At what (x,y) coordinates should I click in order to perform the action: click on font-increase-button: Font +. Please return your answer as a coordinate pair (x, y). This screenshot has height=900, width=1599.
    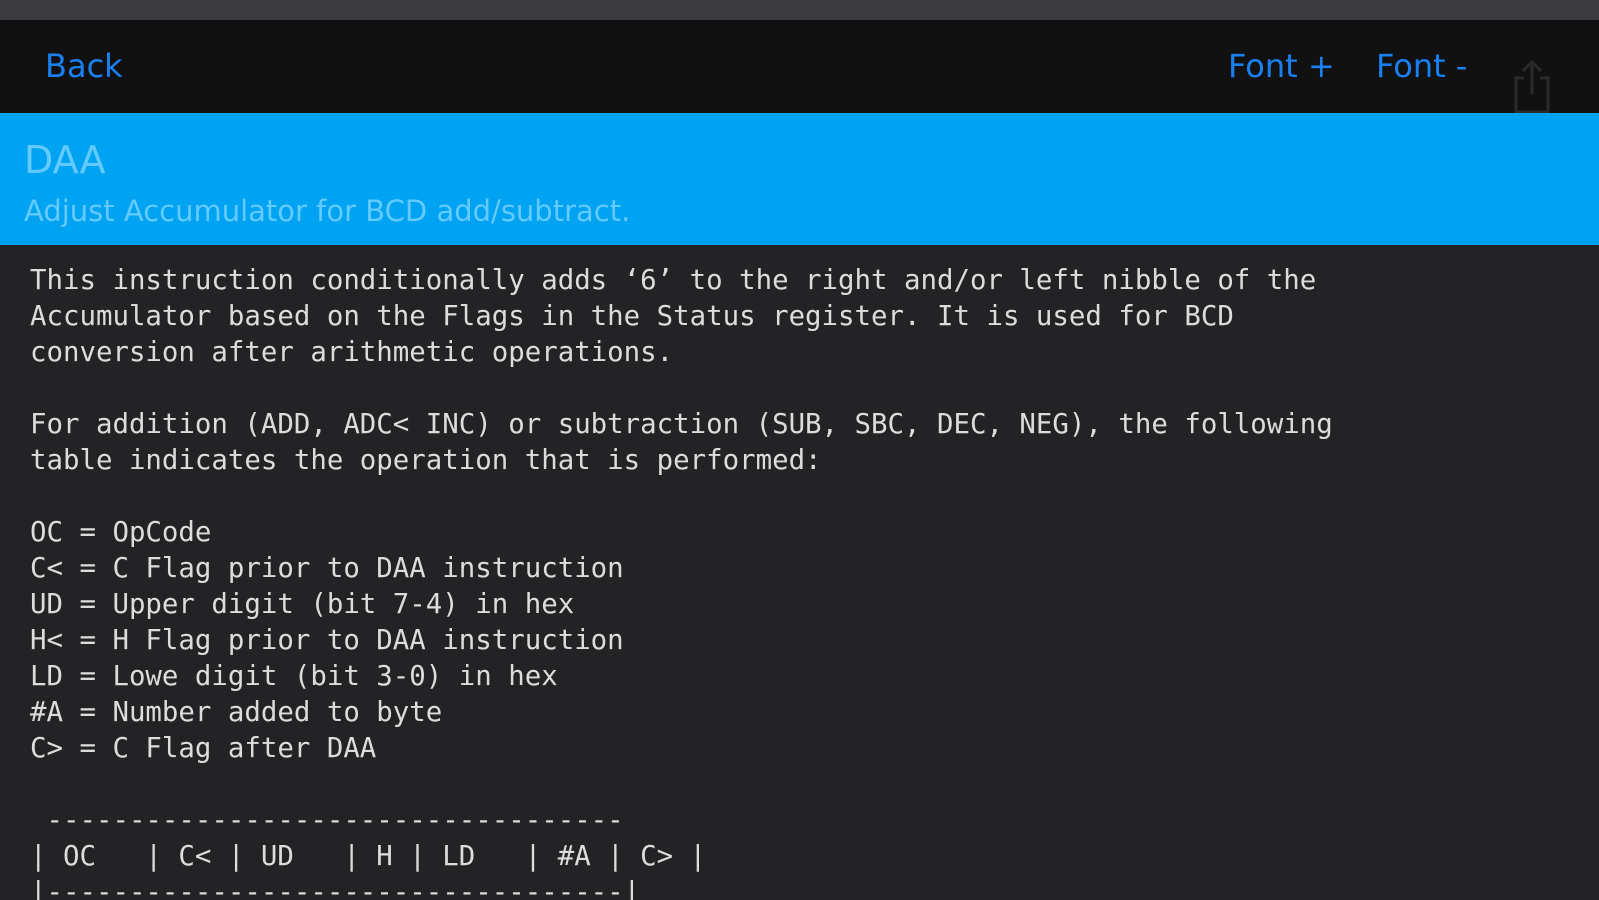
    Looking at the image, I should click on (1281, 66).